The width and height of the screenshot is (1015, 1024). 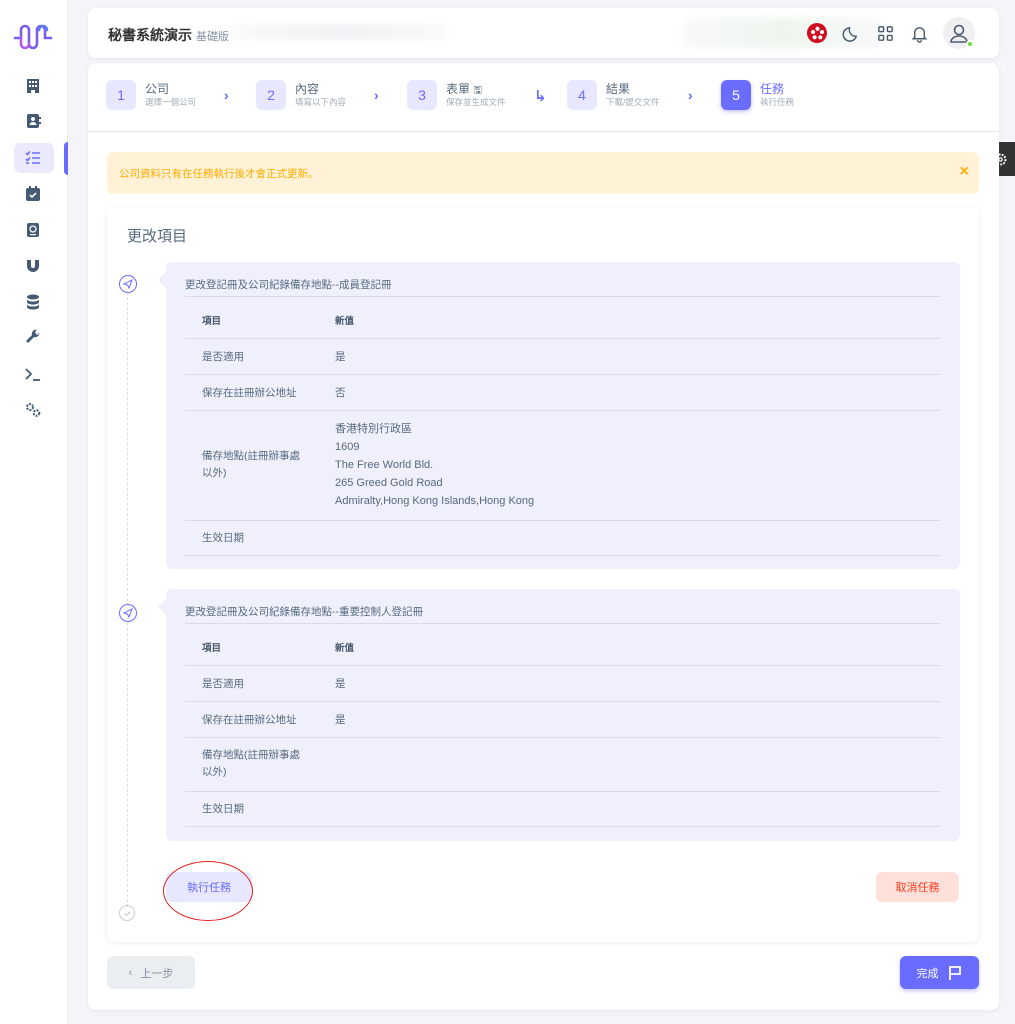 I want to click on grid-icon, so click(x=885, y=33).